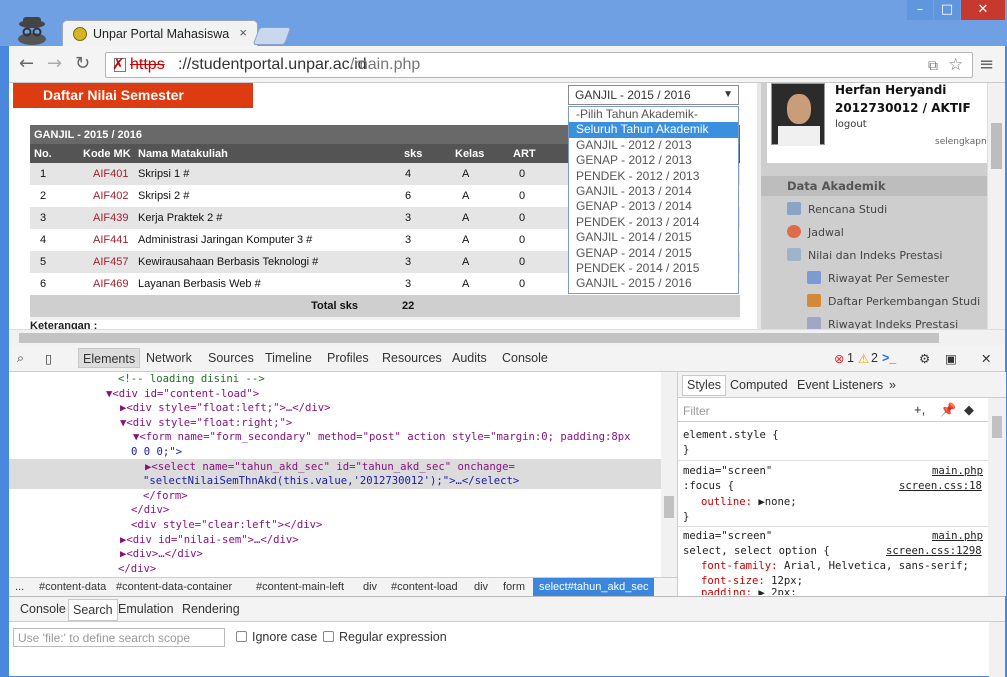  What do you see at coordinates (874, 358) in the screenshot?
I see `warning-count: 2` at bounding box center [874, 358].